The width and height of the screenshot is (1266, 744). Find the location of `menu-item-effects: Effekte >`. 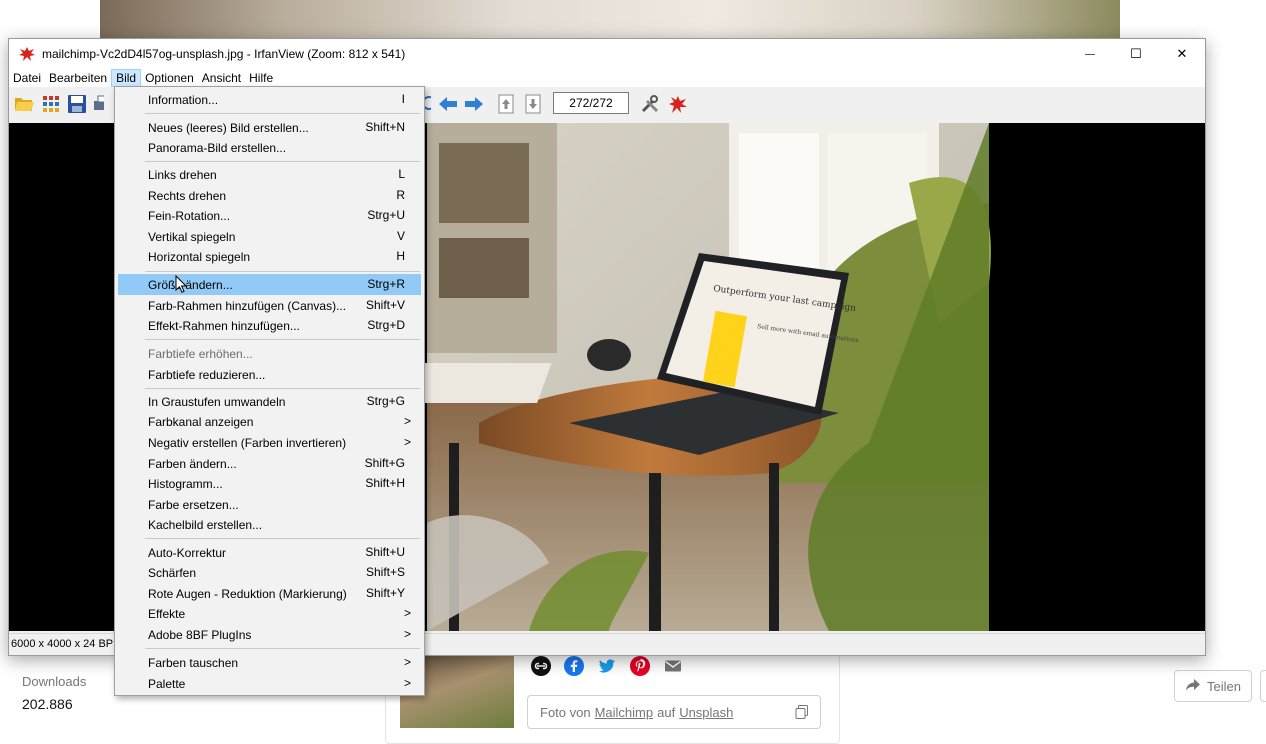

menu-item-effects: Effekte > is located at coordinates (269, 613).